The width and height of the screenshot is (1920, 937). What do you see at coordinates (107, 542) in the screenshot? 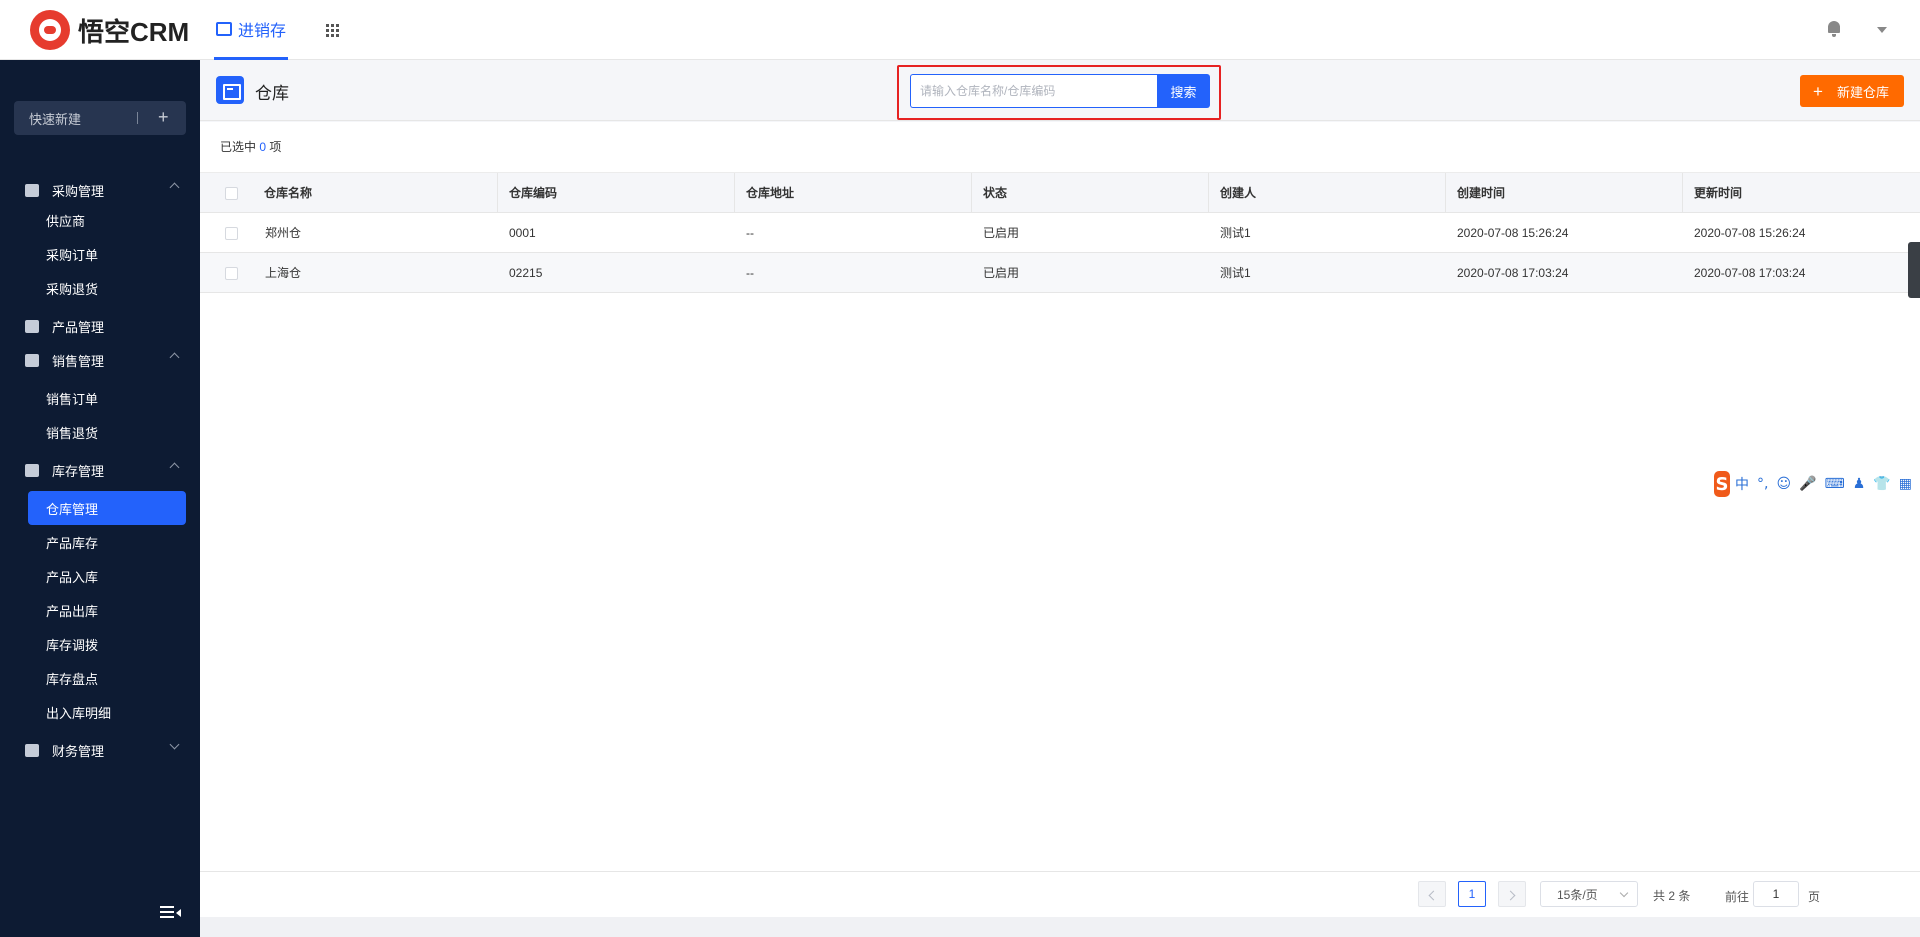
I see `sidebar-item-product-stock: 产品库存` at bounding box center [107, 542].